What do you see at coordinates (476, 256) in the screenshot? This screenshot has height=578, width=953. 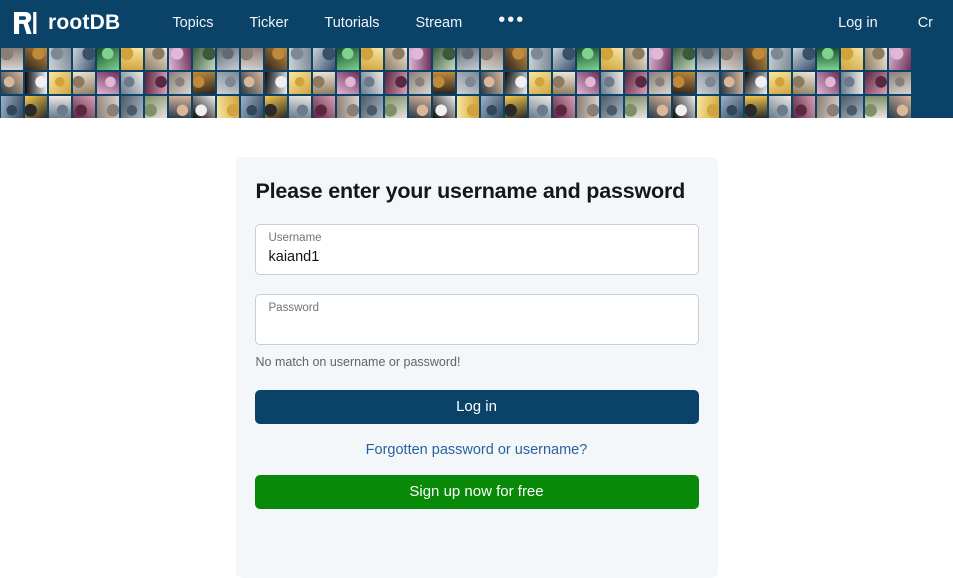 I see `username-input` at bounding box center [476, 256].